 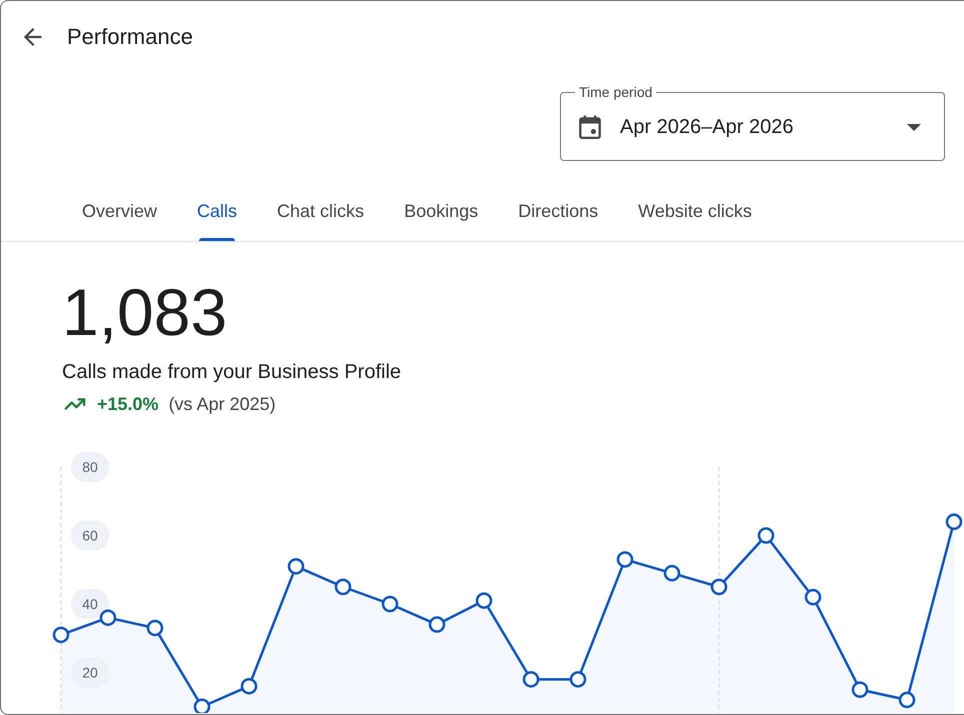 I want to click on change-percent: +15.0%, so click(x=128, y=404).